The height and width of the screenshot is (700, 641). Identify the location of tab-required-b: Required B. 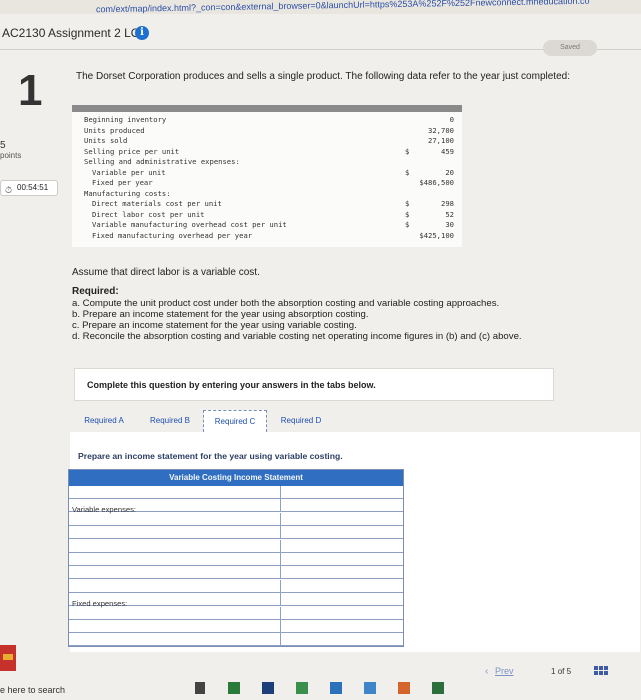
(170, 421).